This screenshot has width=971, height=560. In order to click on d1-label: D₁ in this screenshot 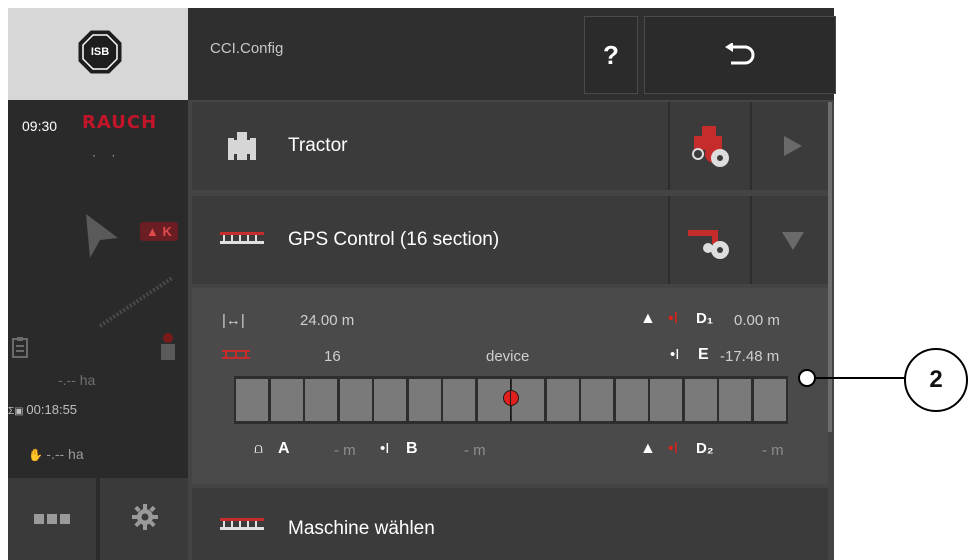, I will do `click(705, 318)`.